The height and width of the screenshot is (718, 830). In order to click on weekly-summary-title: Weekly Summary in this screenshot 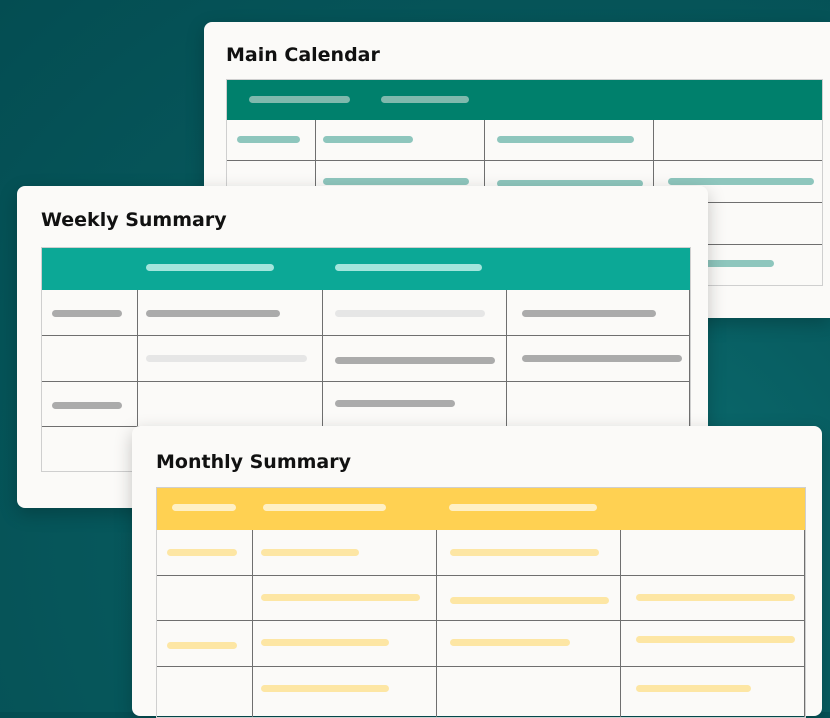, I will do `click(134, 220)`.